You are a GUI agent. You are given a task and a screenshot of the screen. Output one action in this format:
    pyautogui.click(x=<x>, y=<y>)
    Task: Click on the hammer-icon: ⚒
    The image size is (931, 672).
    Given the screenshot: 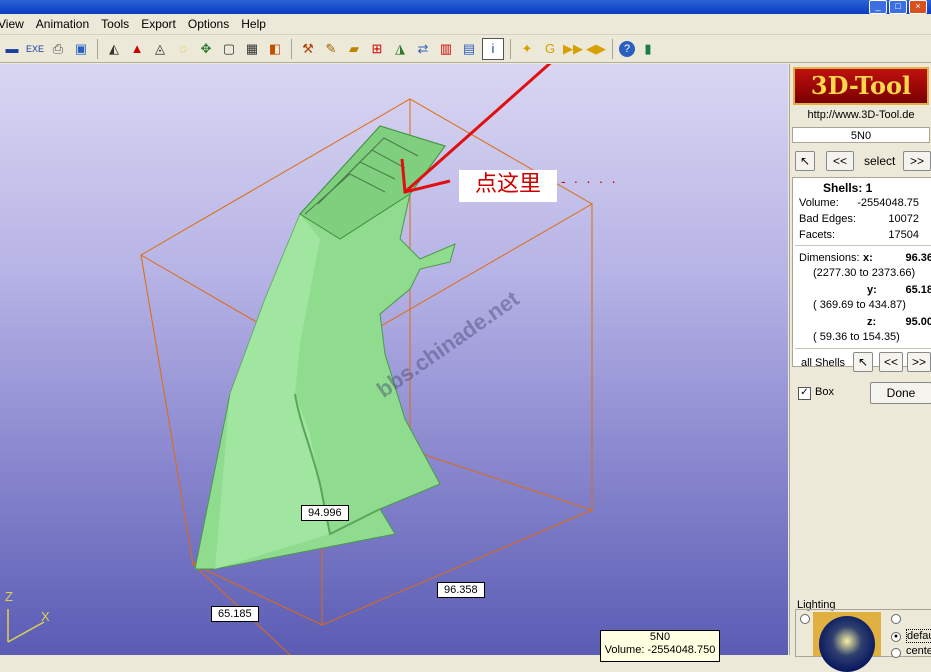 What is the action you would take?
    pyautogui.click(x=308, y=49)
    